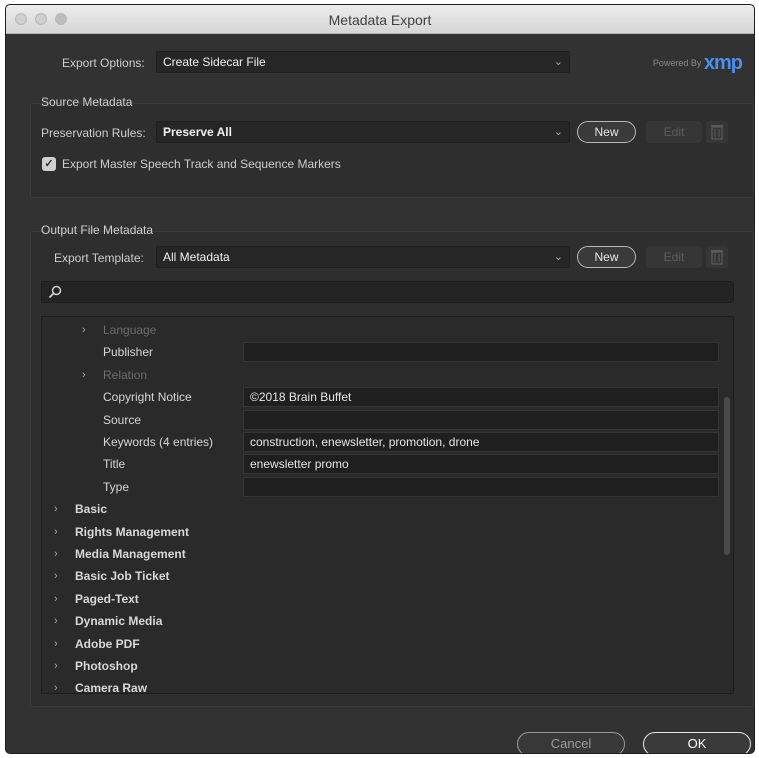 The width and height of the screenshot is (759, 758). I want to click on export-template-dropdown: All Metadata ⌄, so click(363, 257).